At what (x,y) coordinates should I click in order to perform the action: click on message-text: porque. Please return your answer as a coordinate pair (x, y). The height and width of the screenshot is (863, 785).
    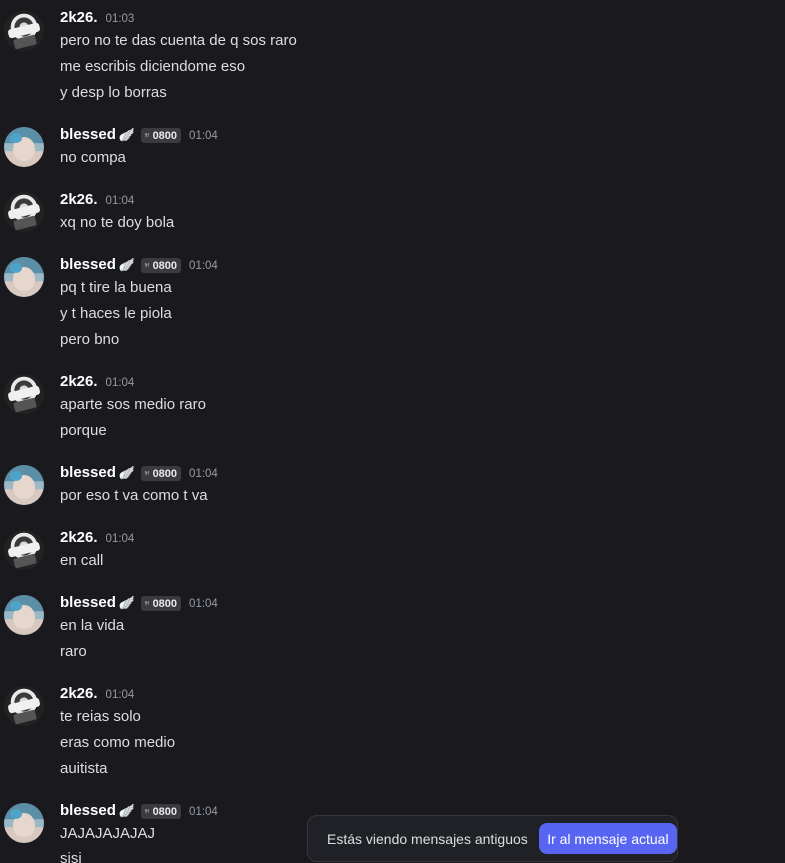
    Looking at the image, I should click on (83, 430).